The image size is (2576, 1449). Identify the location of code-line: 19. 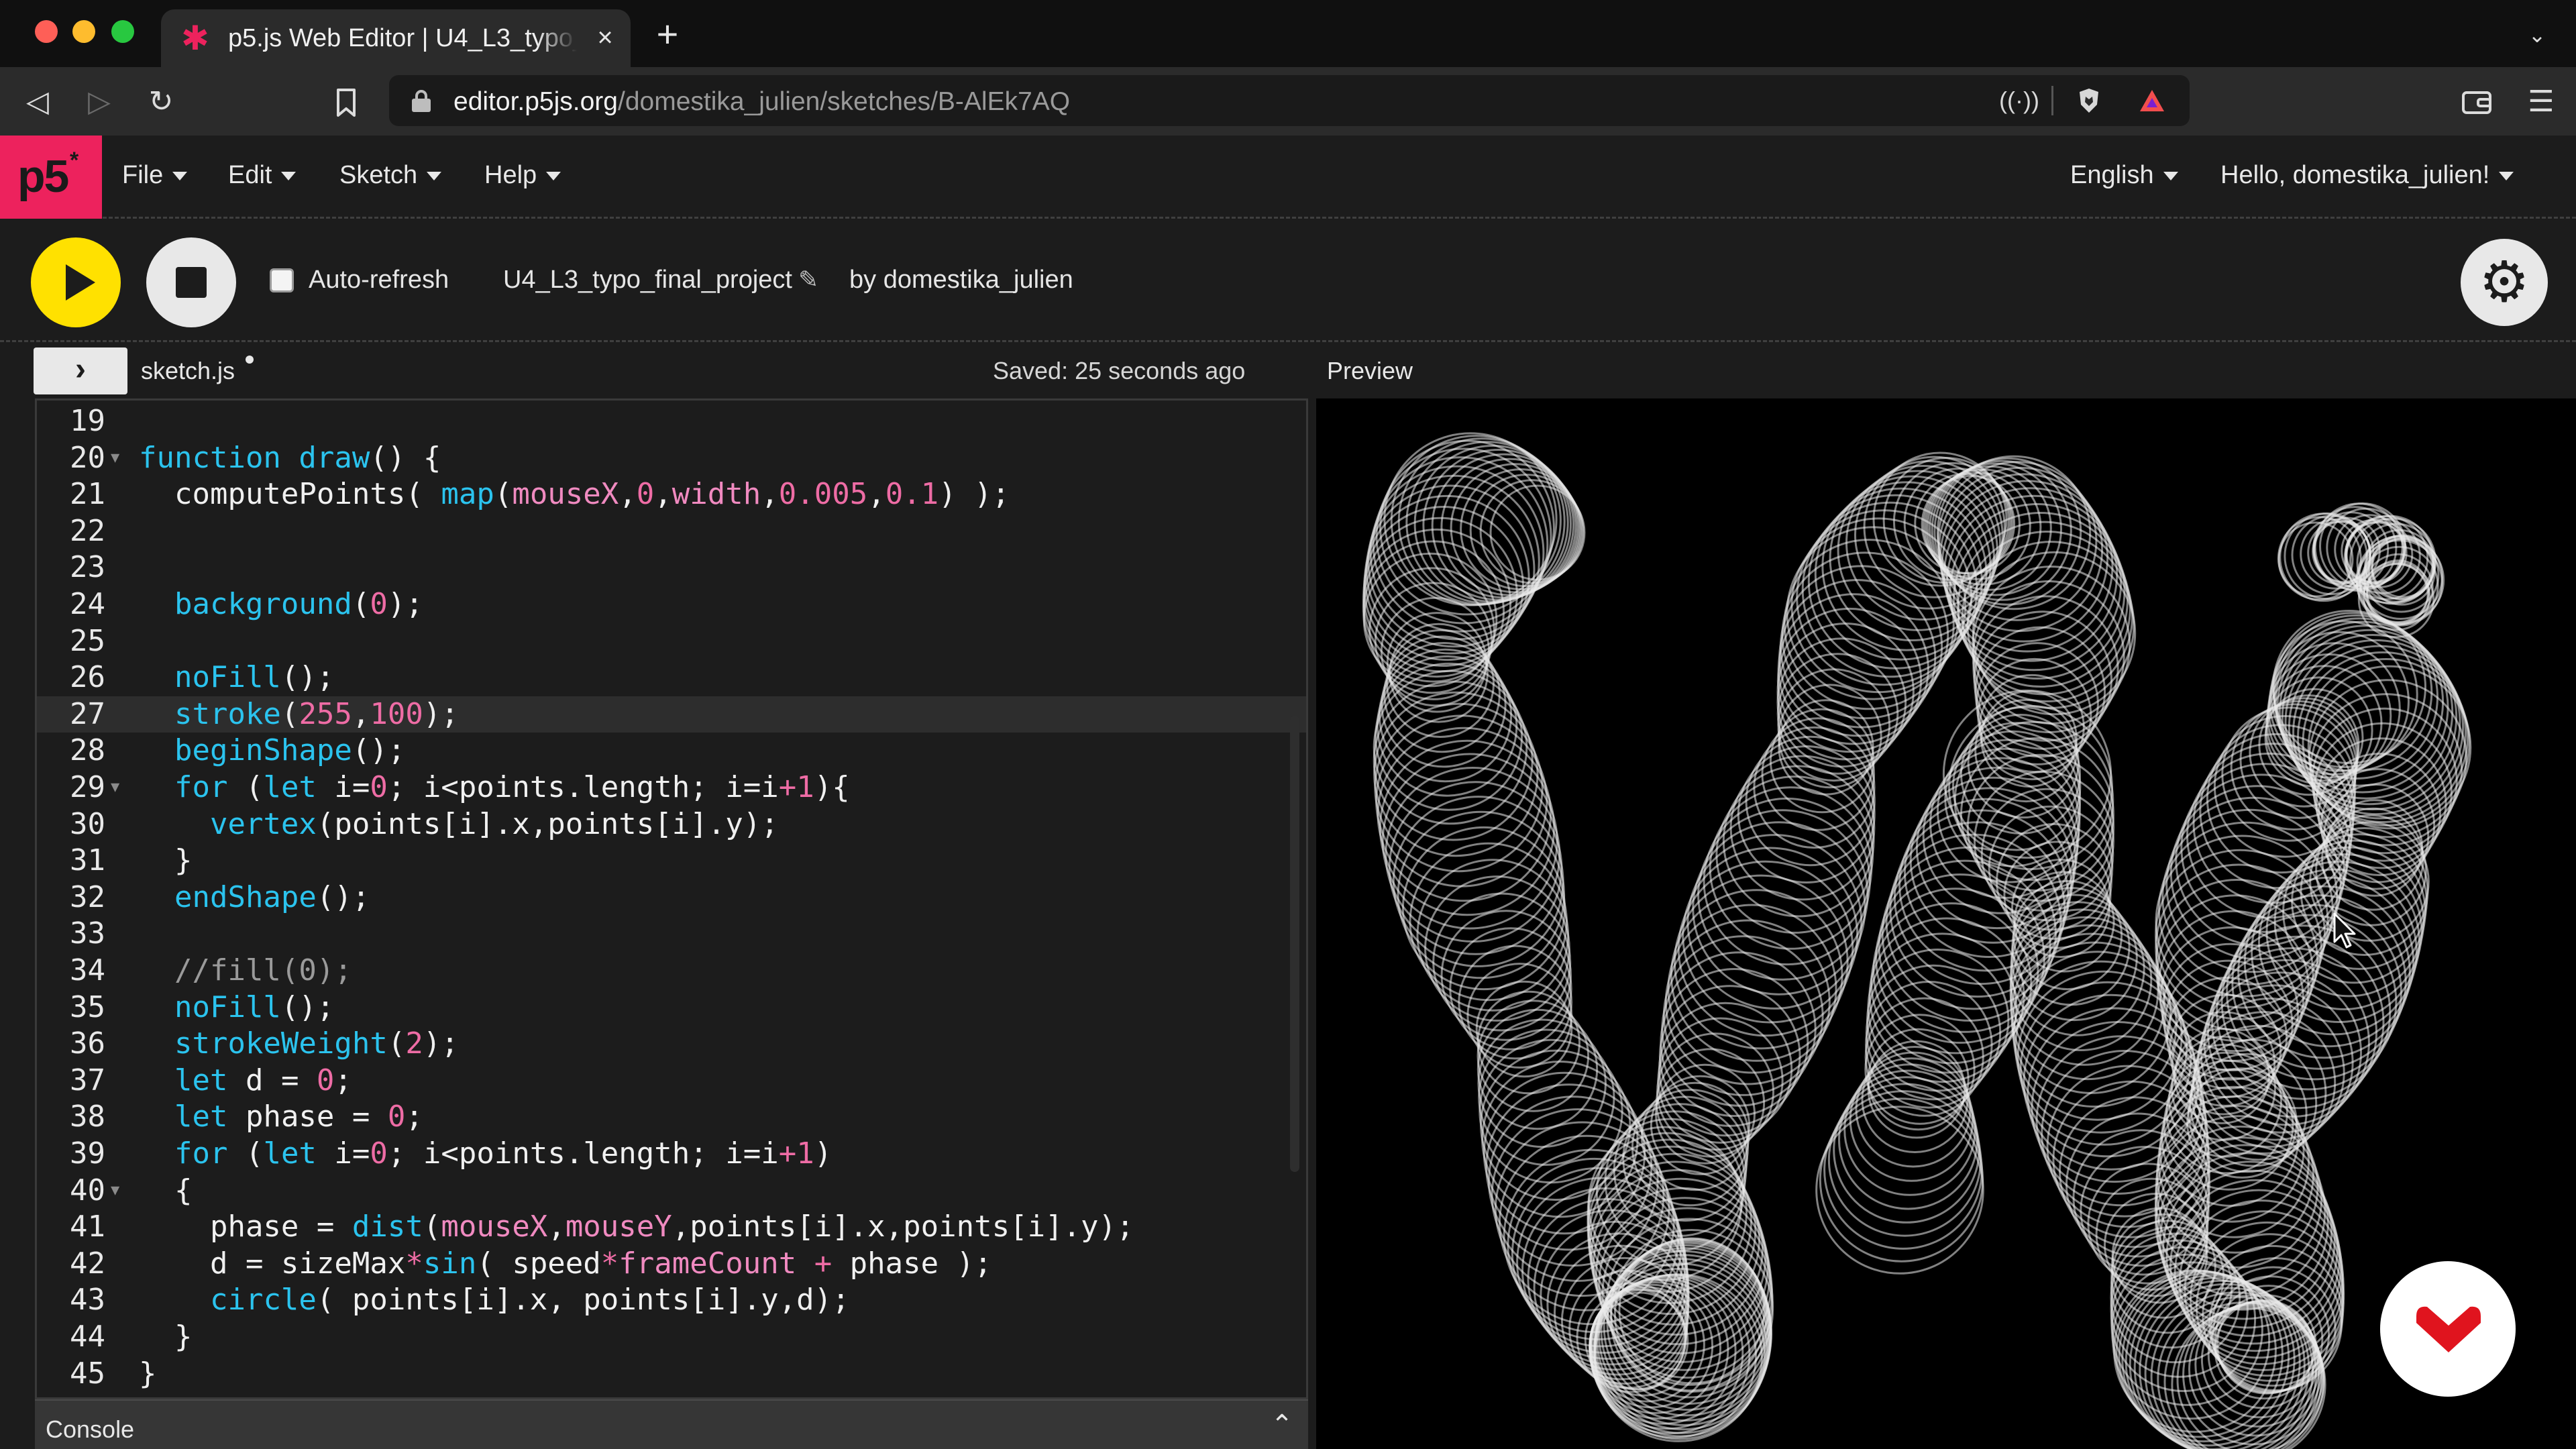
(671, 421).